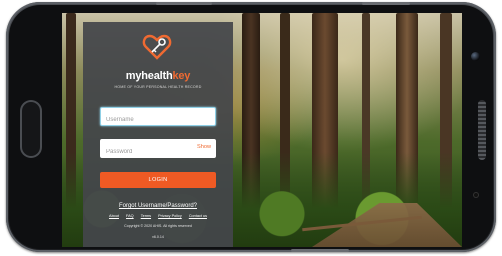 The width and height of the screenshot is (502, 256). What do you see at coordinates (482, 130) in the screenshot?
I see `speaker-grille` at bounding box center [482, 130].